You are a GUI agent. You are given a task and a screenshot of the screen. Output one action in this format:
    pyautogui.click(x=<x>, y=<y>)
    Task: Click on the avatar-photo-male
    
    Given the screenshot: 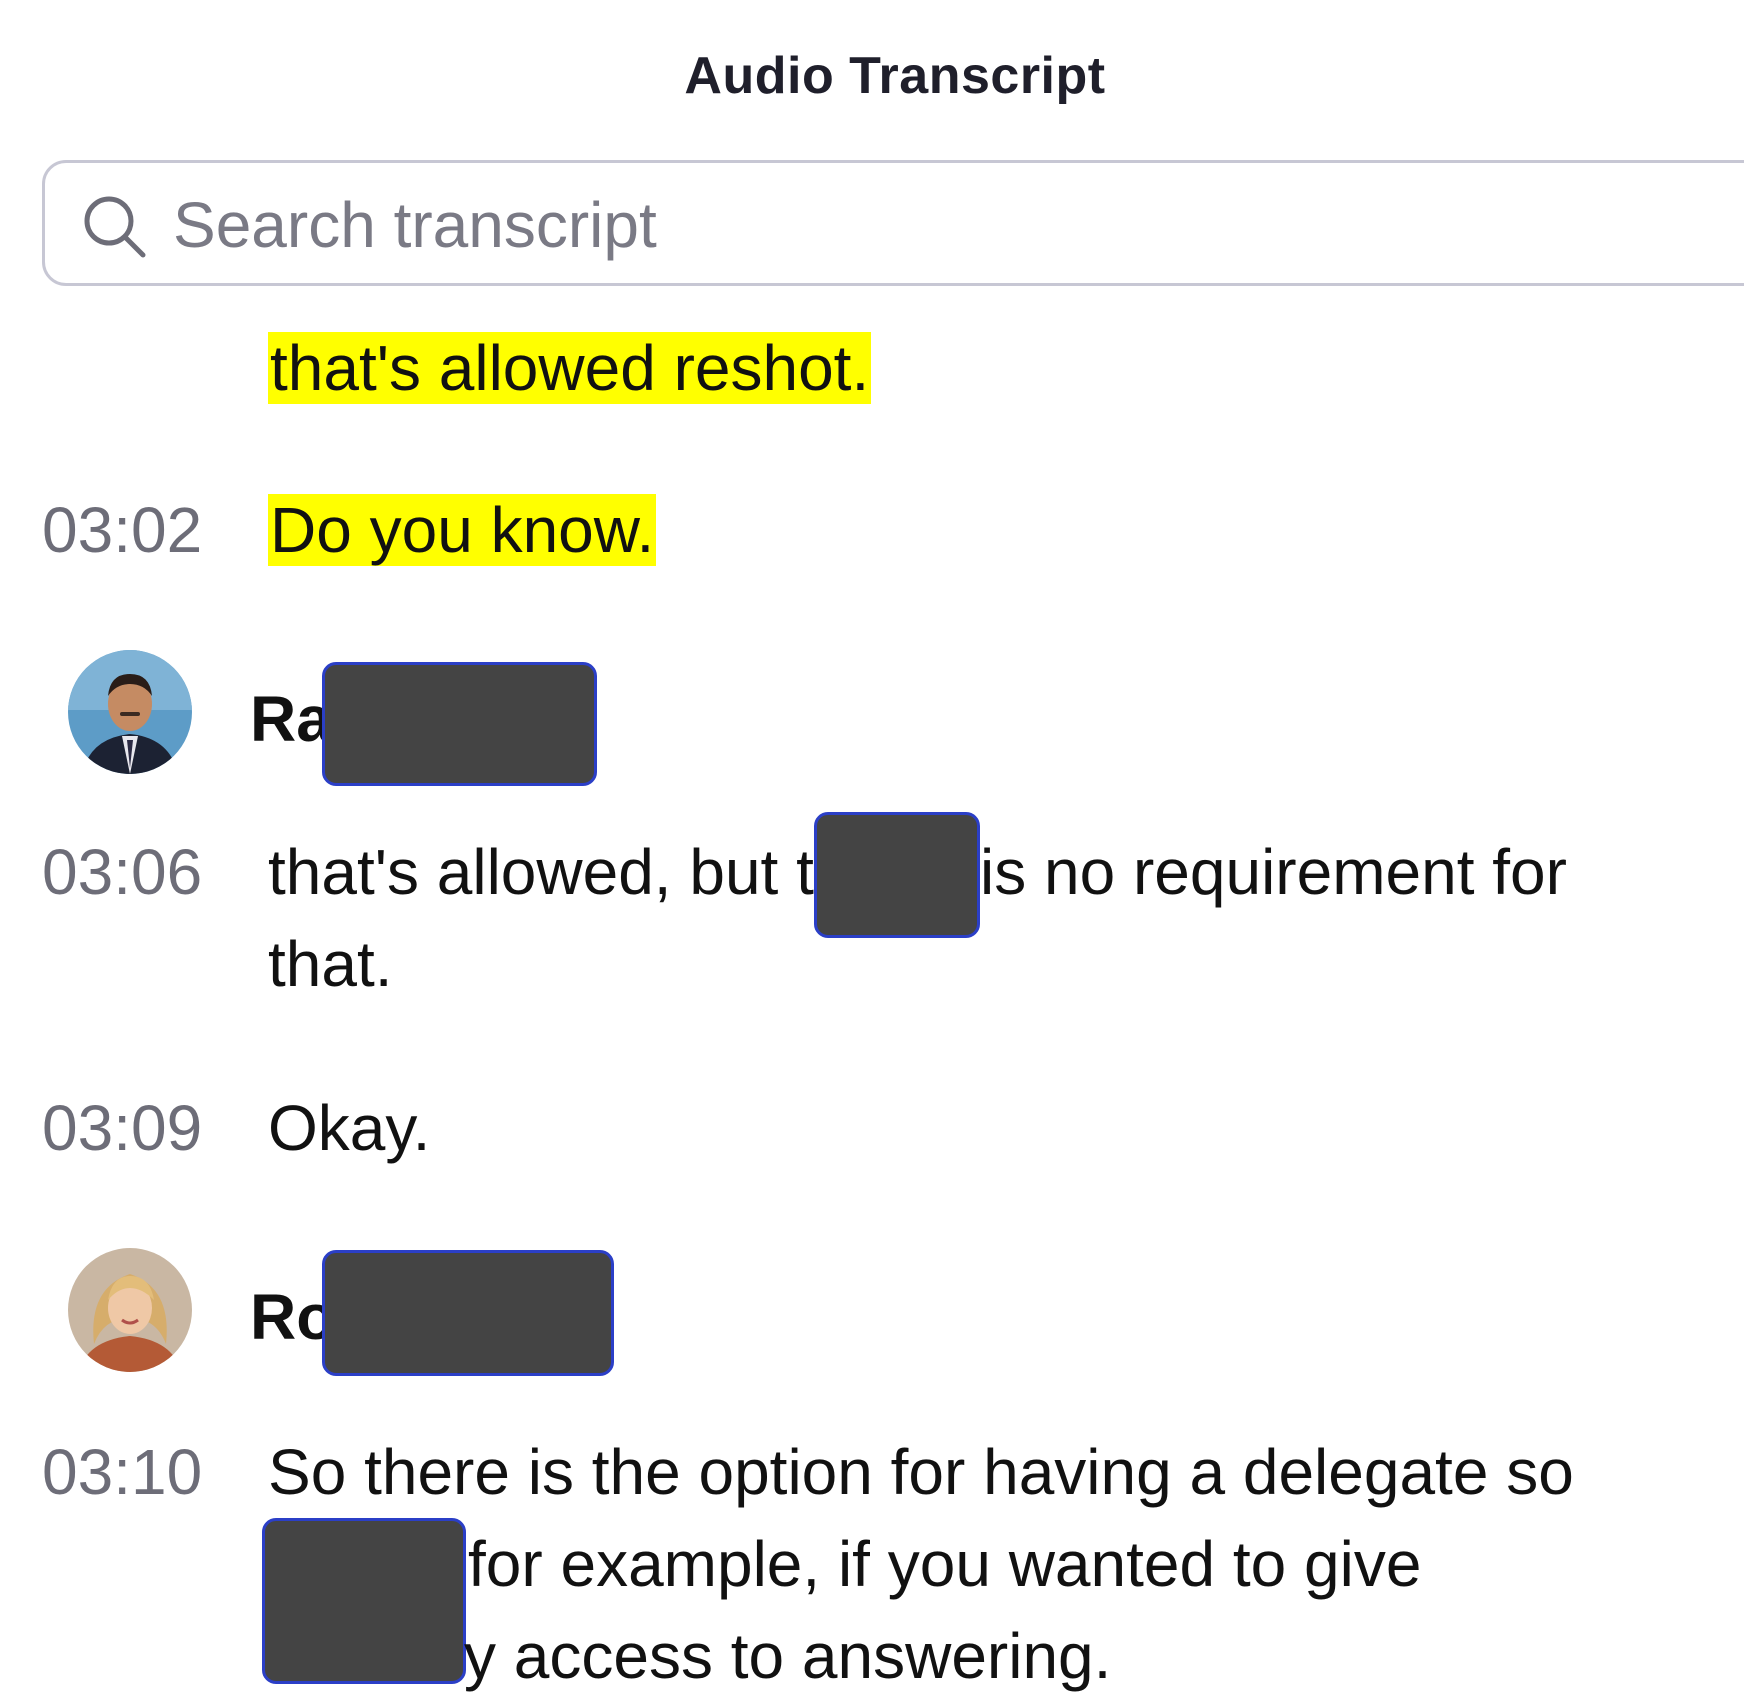 What is the action you would take?
    pyautogui.click(x=130, y=712)
    